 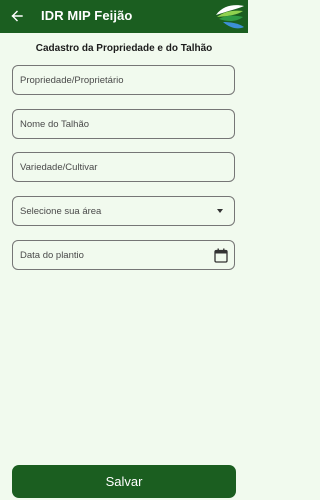 I want to click on property-owner-field: Propriedade/Proprietário, so click(x=123, y=80).